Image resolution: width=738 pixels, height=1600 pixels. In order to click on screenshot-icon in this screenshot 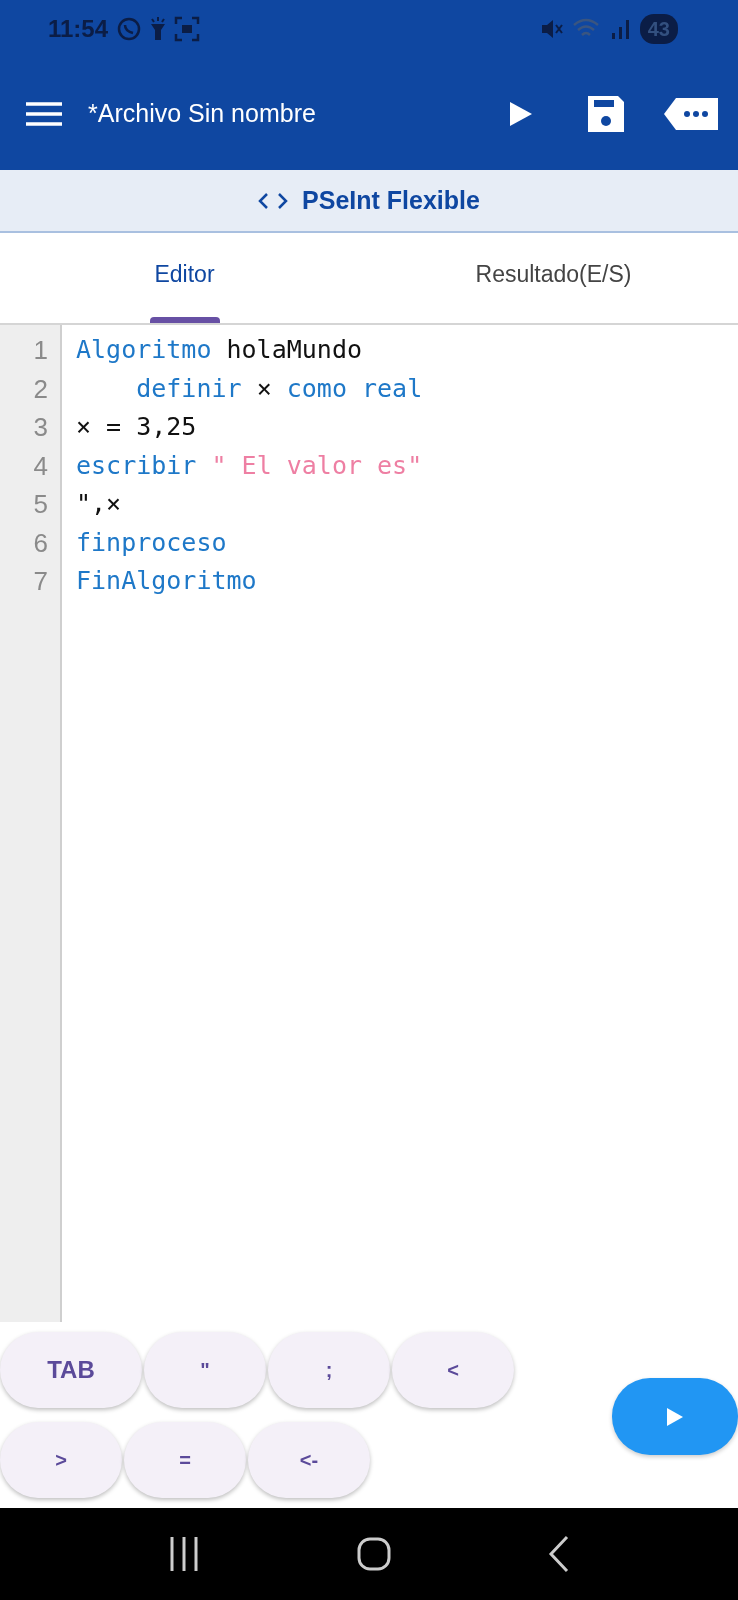, I will do `click(187, 29)`.